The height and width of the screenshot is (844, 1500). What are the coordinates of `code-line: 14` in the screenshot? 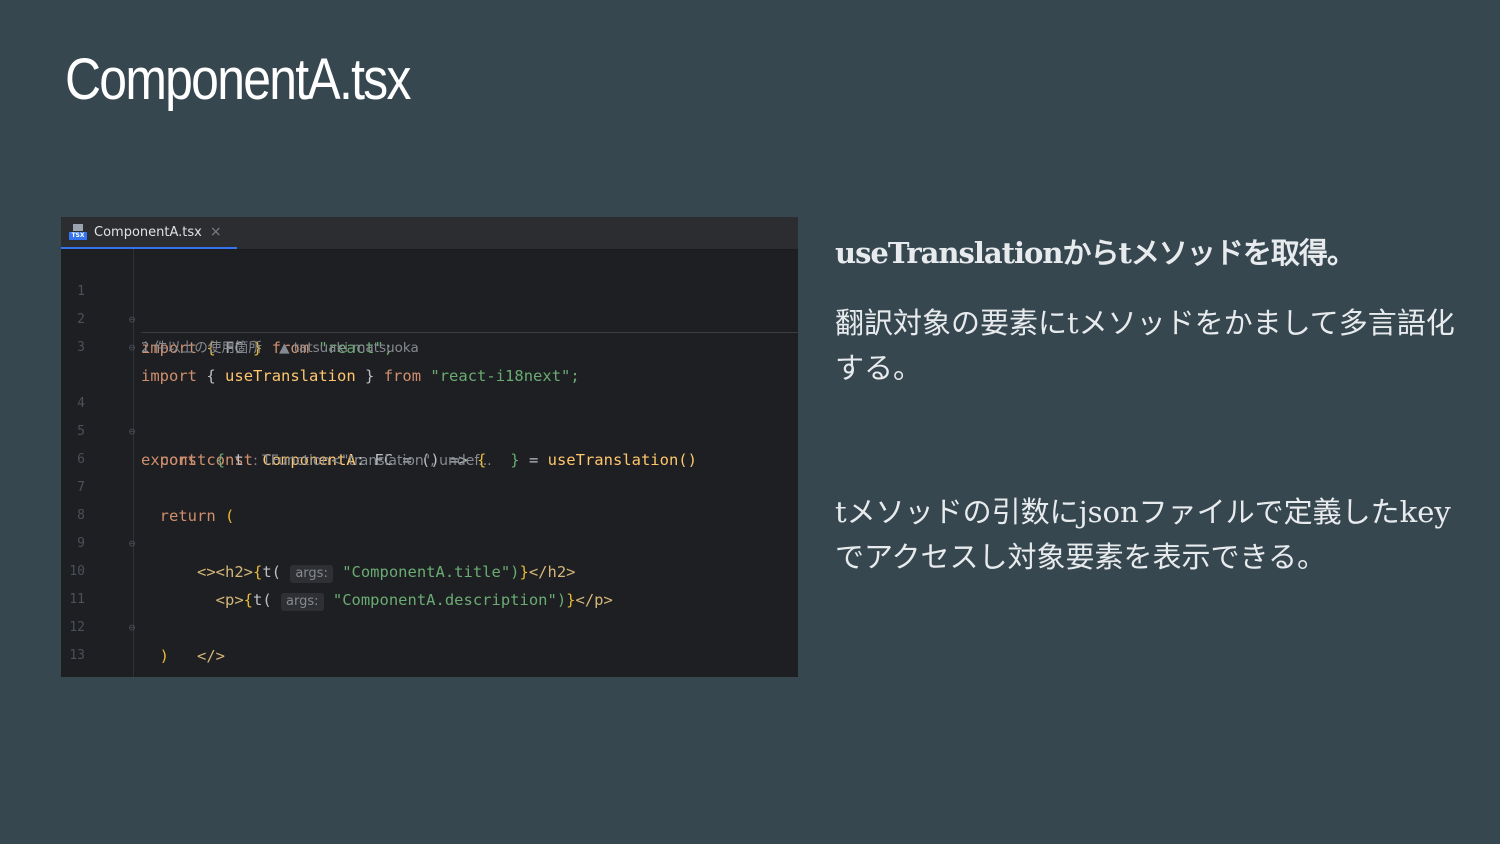 It's located at (429, 659).